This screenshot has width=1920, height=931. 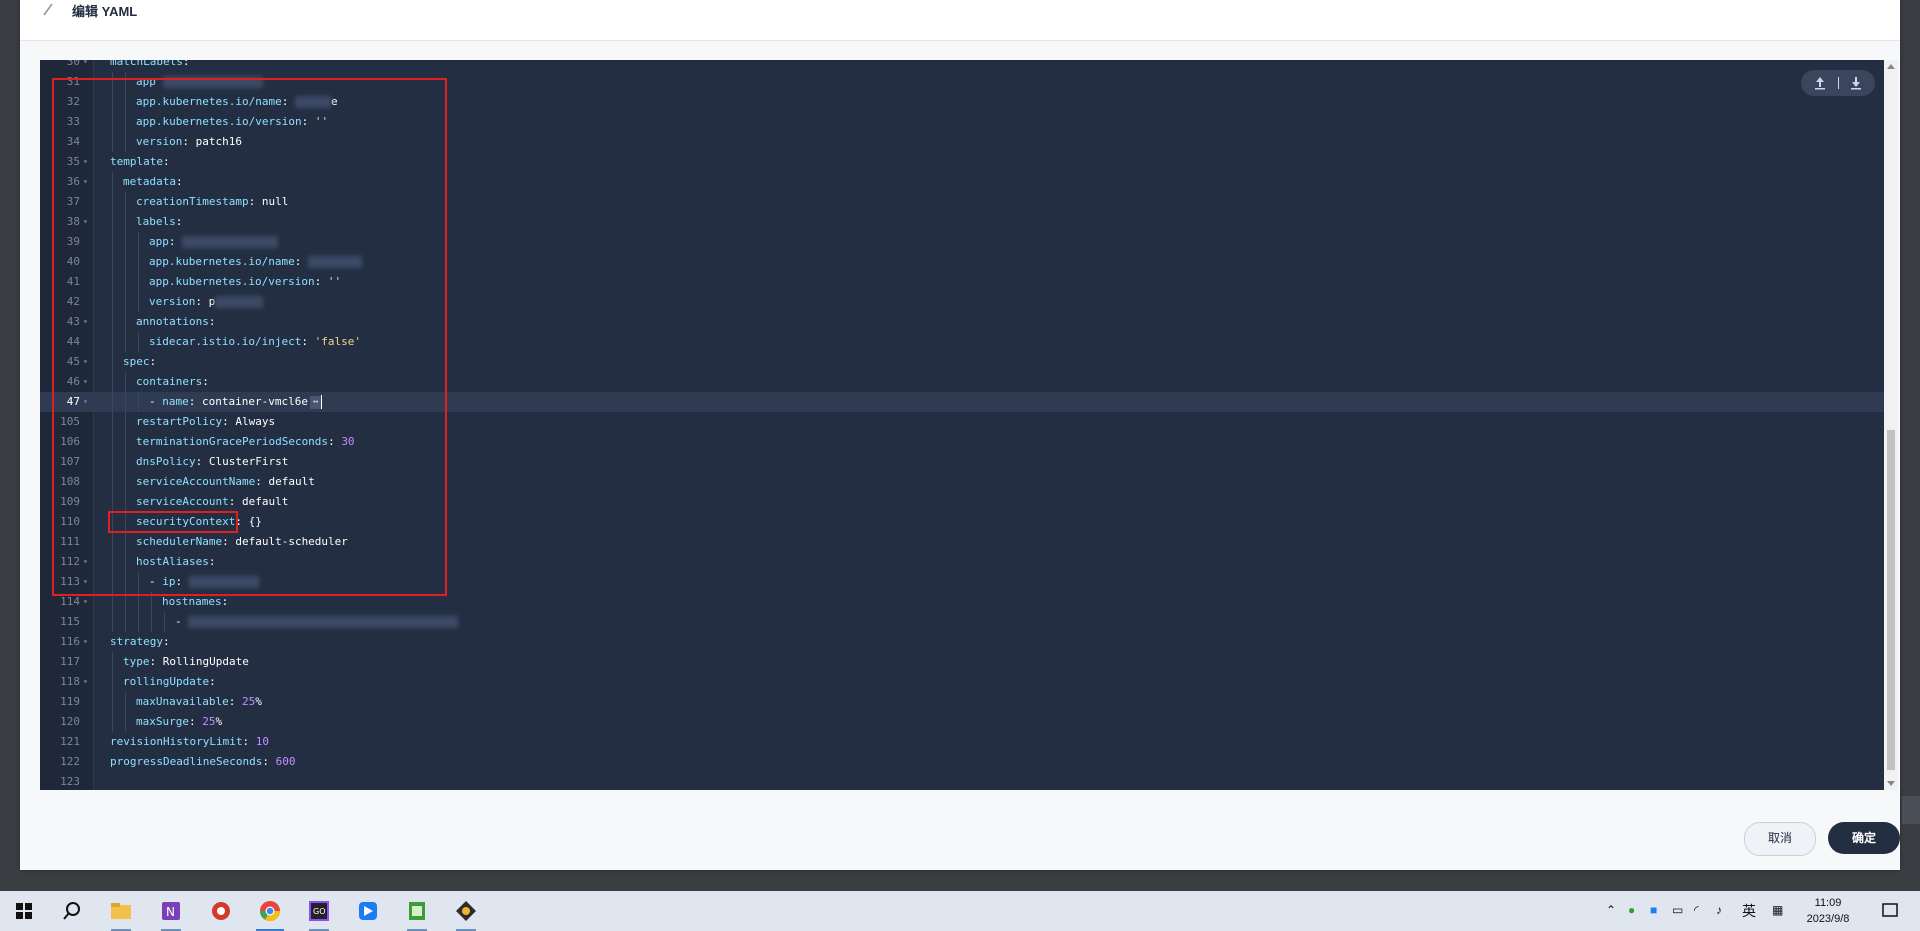 I want to click on code-text: securityContext: {}, so click(x=199, y=521).